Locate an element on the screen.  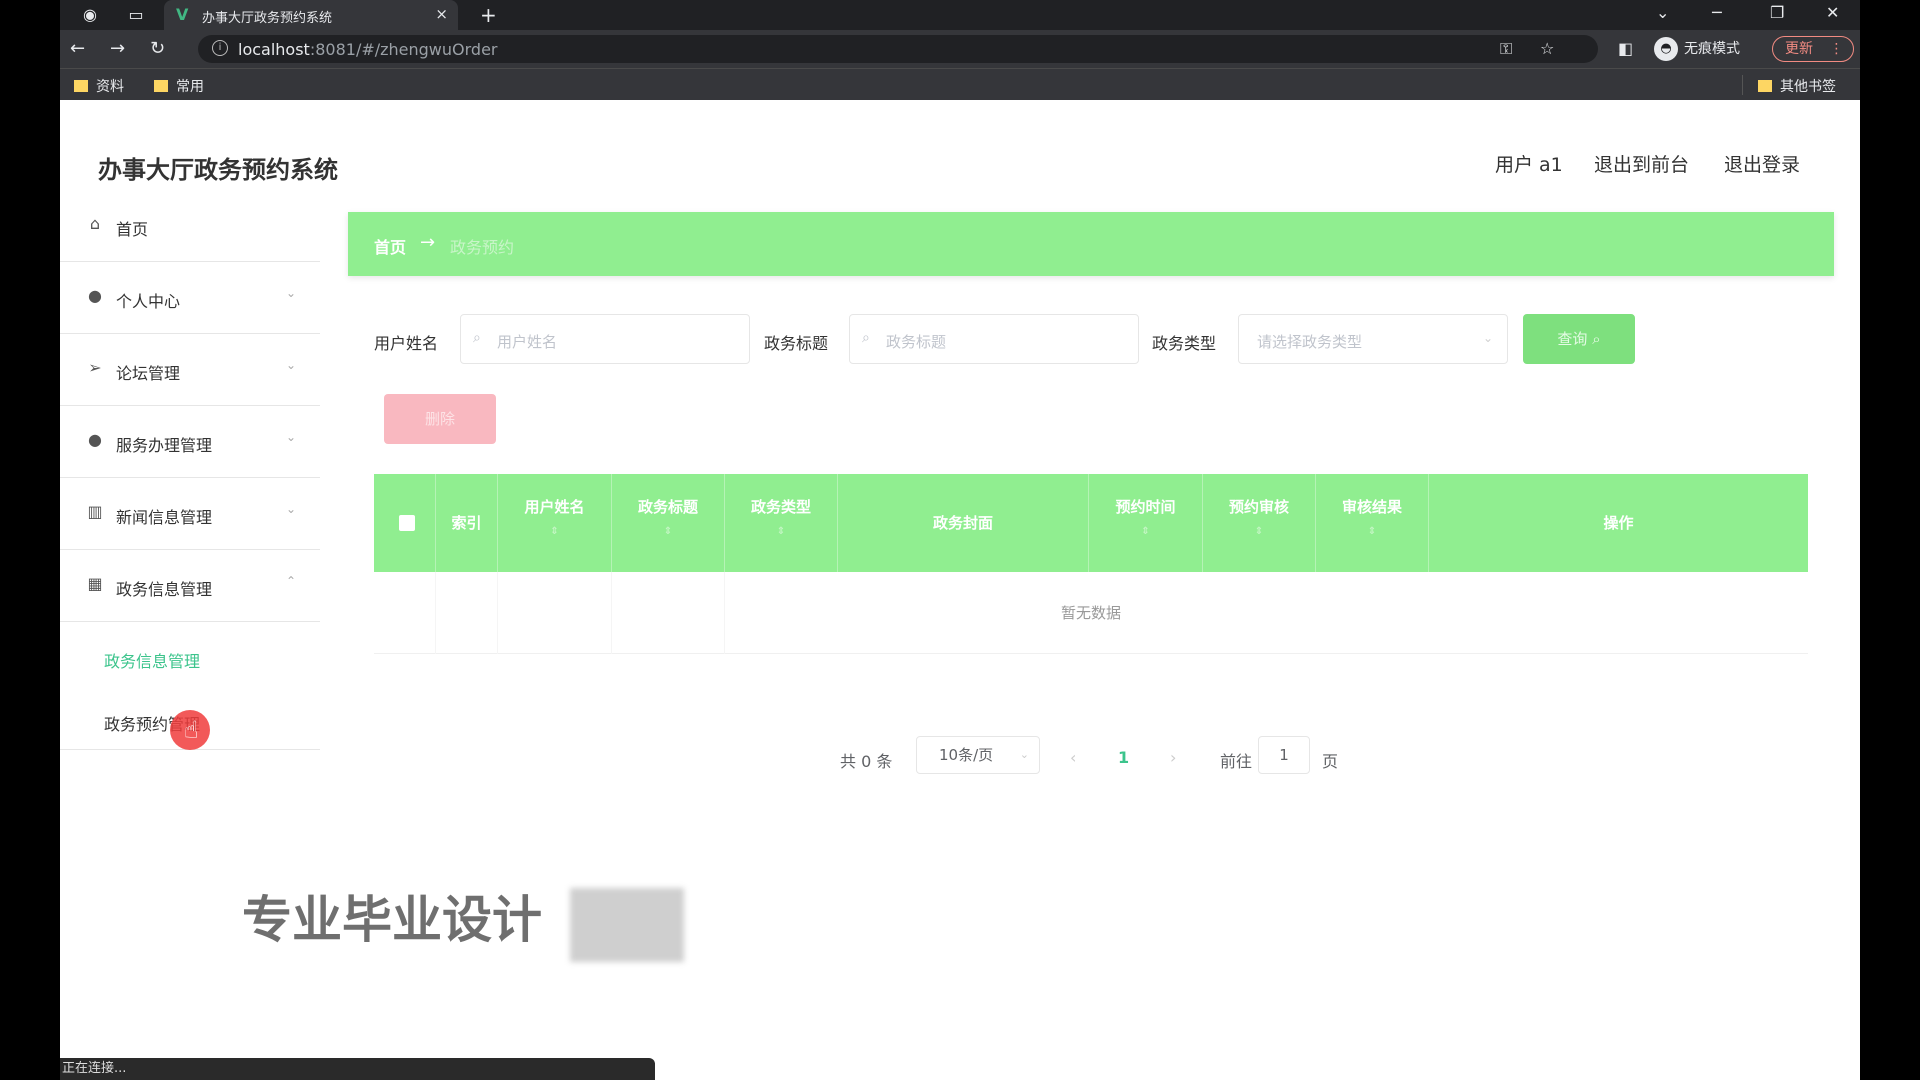
back-icon: ← is located at coordinates (77, 48).